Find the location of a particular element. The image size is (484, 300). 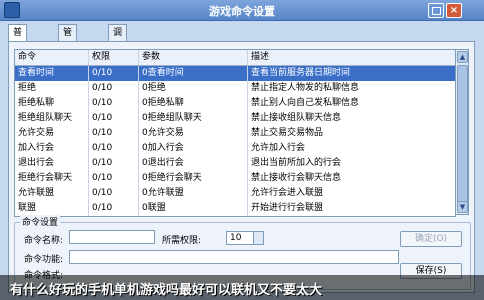

command-function-input is located at coordinates (234, 257).